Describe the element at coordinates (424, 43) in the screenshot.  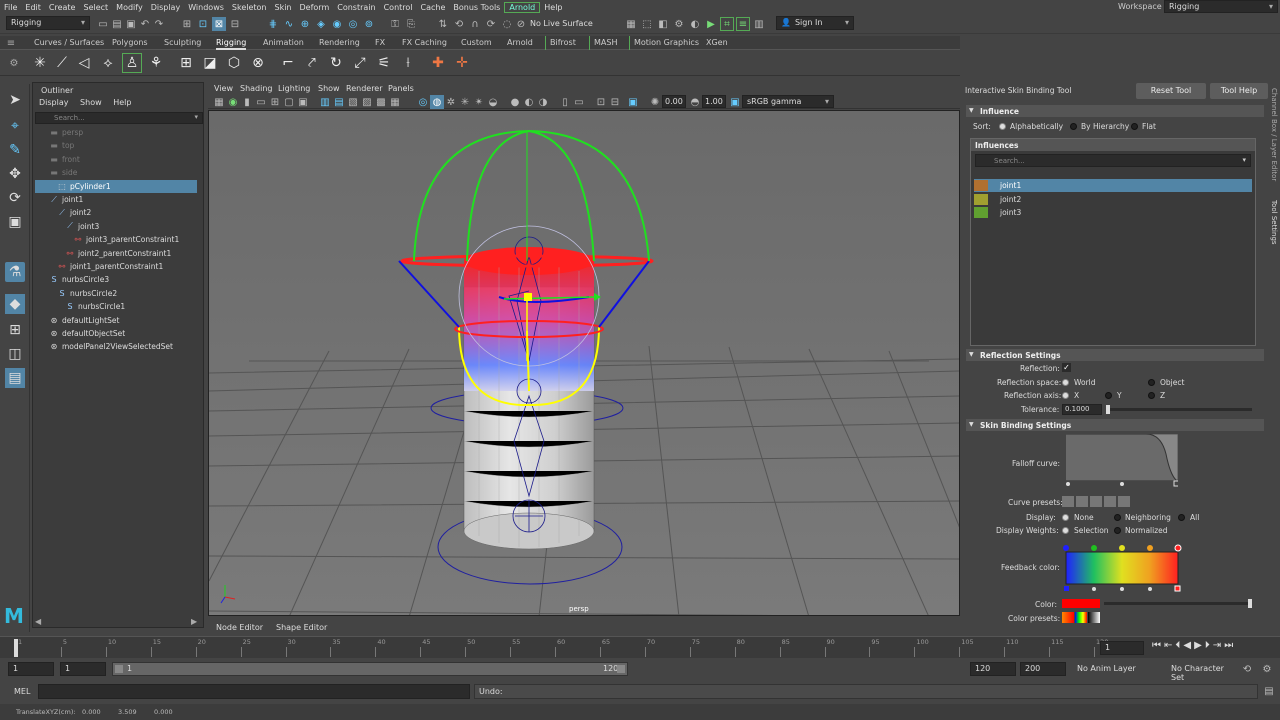
I see `shelf-tab-fx-caching: FX Caching` at that location.